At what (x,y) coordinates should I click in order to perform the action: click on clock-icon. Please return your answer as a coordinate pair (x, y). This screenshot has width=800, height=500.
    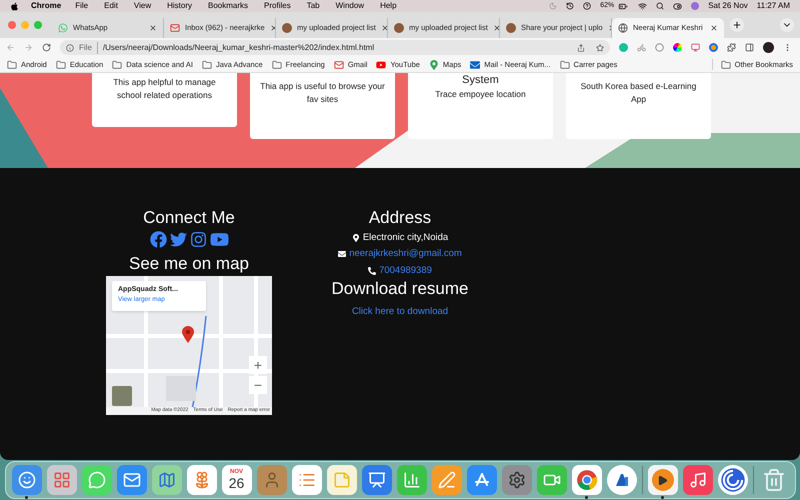
    Looking at the image, I should click on (570, 6).